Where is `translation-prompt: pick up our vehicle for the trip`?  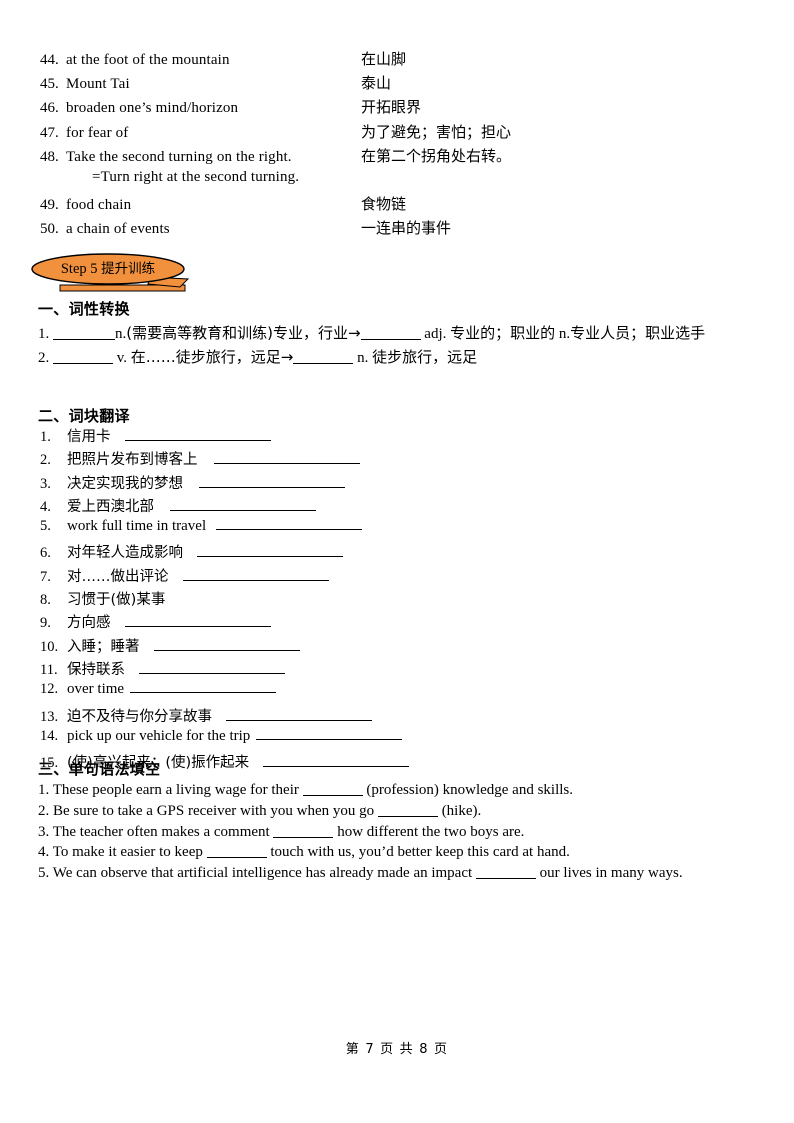
translation-prompt: pick up our vehicle for the trip is located at coordinates (159, 735).